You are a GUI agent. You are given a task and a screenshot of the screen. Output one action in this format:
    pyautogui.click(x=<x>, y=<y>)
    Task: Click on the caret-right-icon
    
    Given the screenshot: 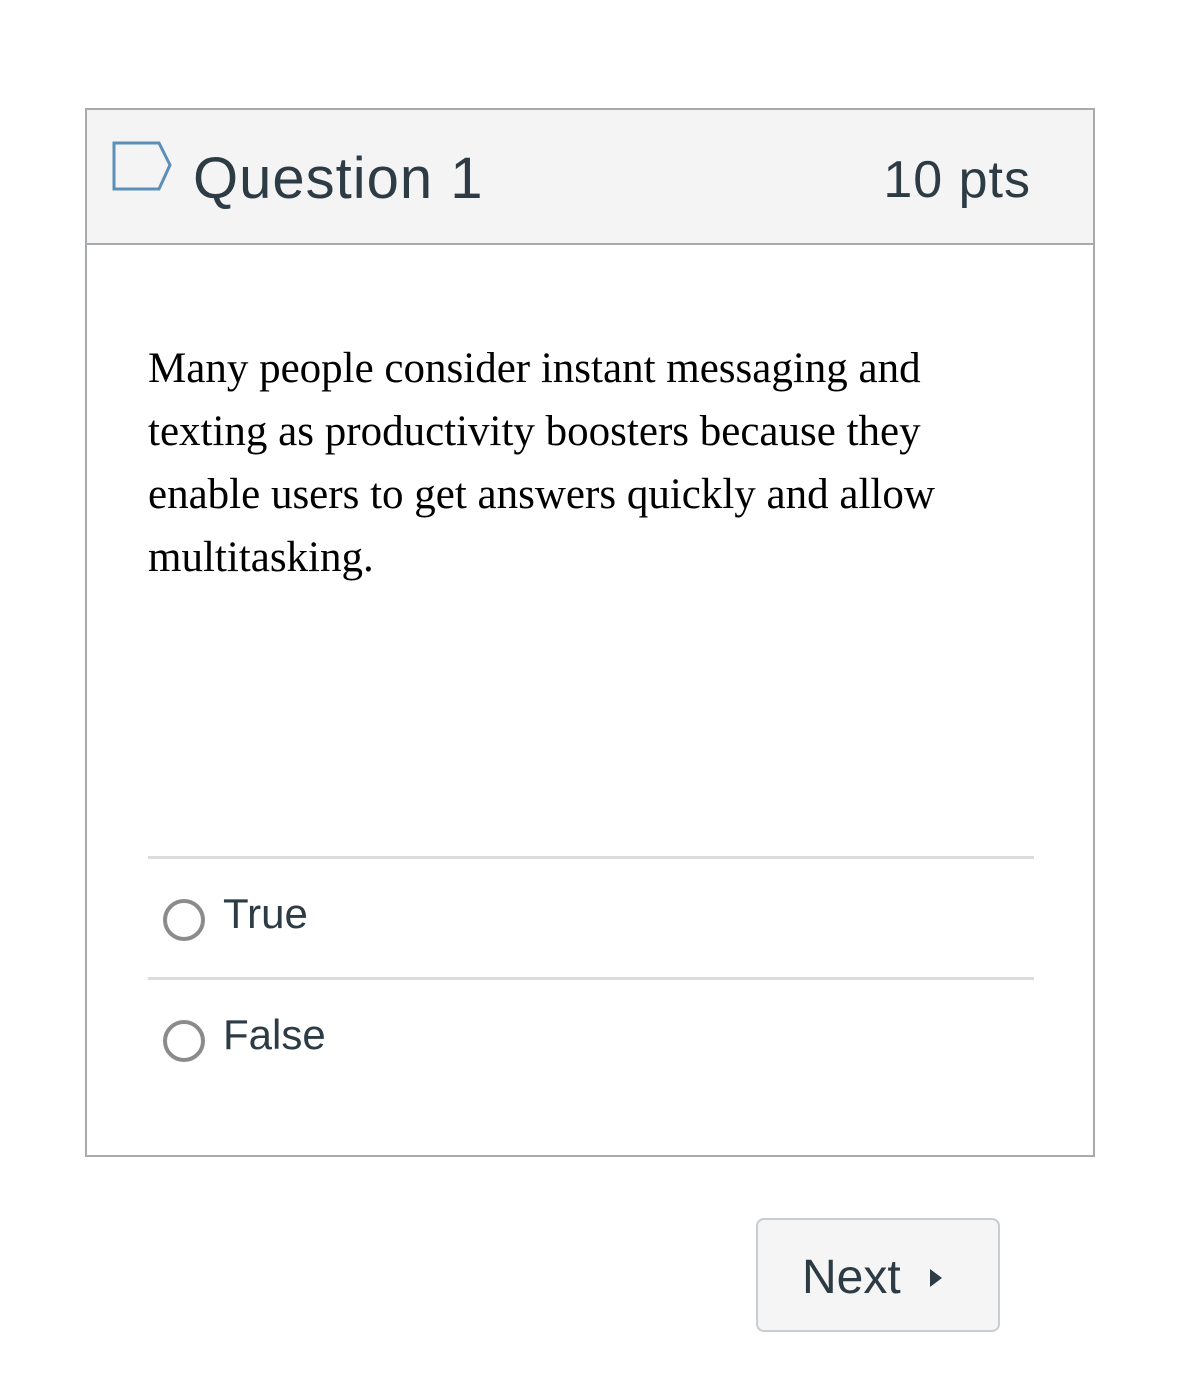 What is the action you would take?
    pyautogui.click(x=936, y=1278)
    